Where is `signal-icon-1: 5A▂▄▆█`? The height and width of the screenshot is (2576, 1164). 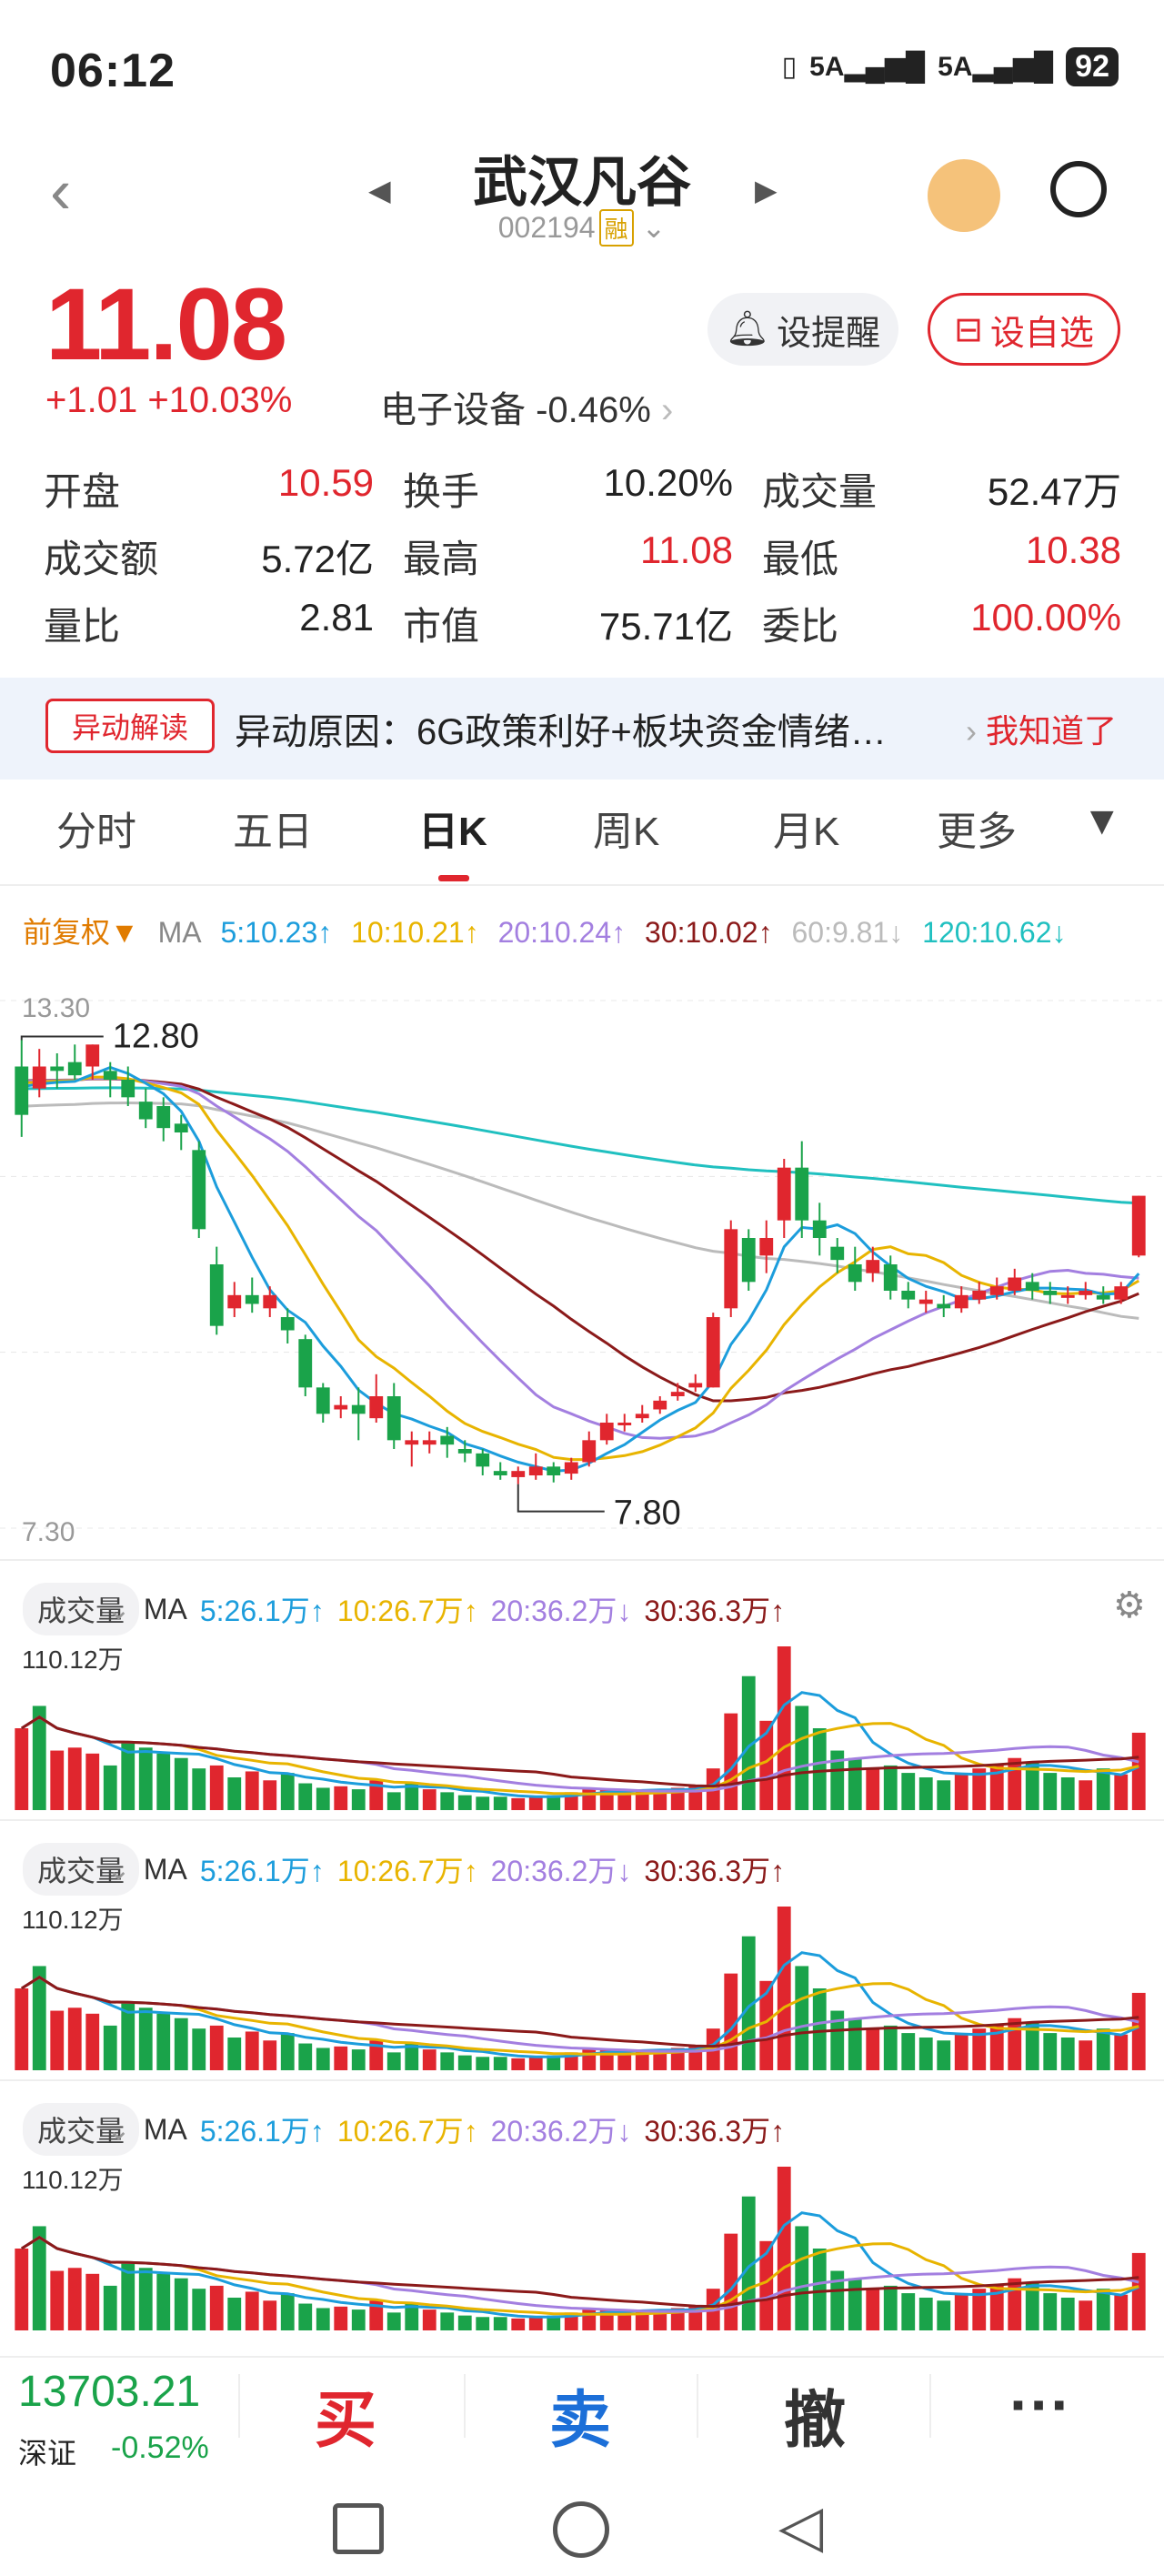 signal-icon-1: 5A▂▄▆█ is located at coordinates (868, 67).